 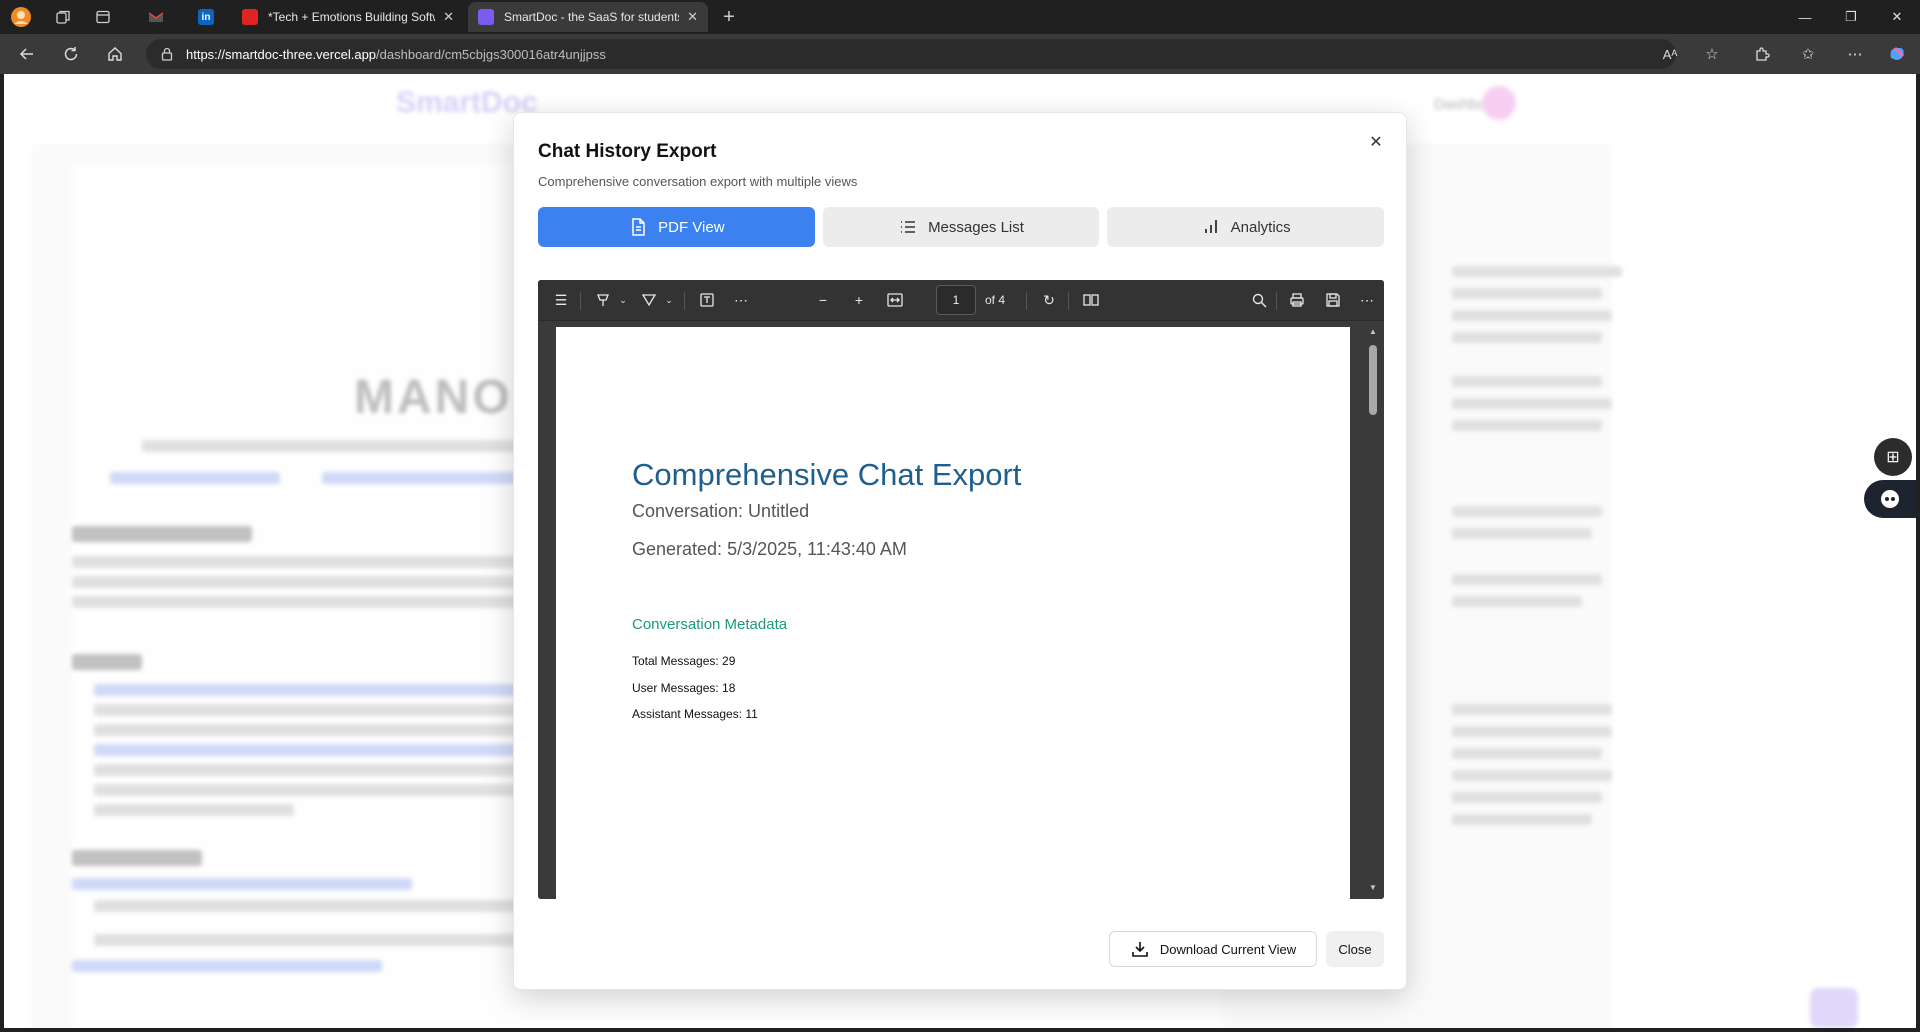 What do you see at coordinates (1834, 1008) in the screenshot?
I see `send-button` at bounding box center [1834, 1008].